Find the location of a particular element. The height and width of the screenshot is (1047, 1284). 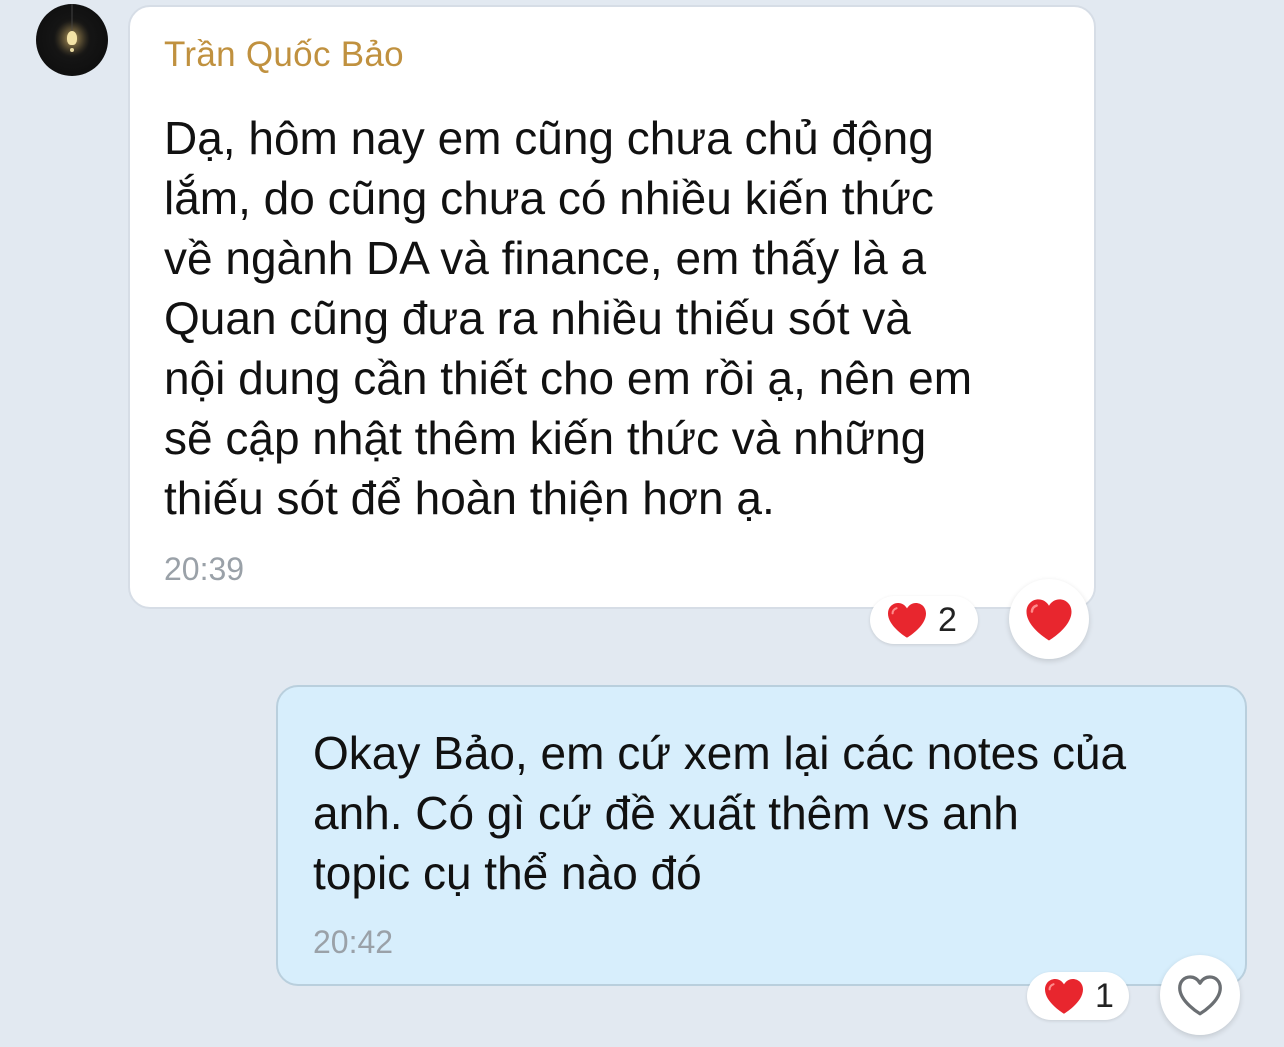

message-line: lắm, do cũng chưa có nhiều kiến thức is located at coordinates (549, 198).